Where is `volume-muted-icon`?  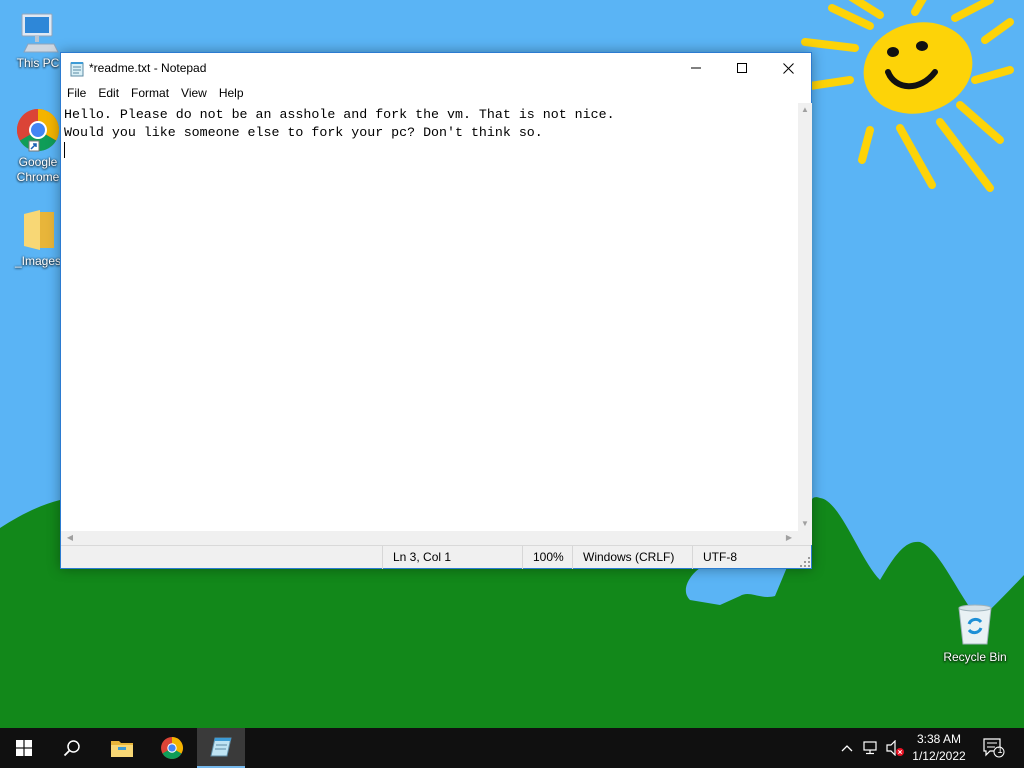 volume-muted-icon is located at coordinates (895, 748).